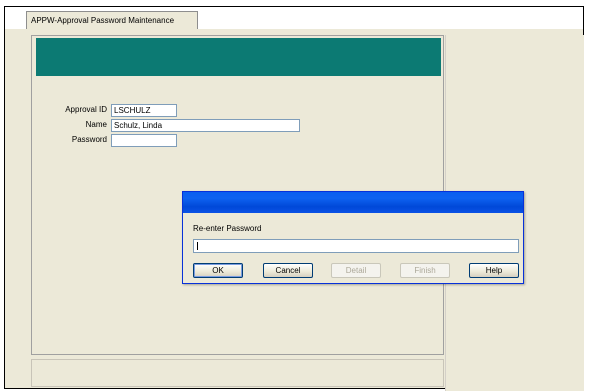  What do you see at coordinates (227, 228) in the screenshot?
I see `dialog-prompt-label: Re-enter Password` at bounding box center [227, 228].